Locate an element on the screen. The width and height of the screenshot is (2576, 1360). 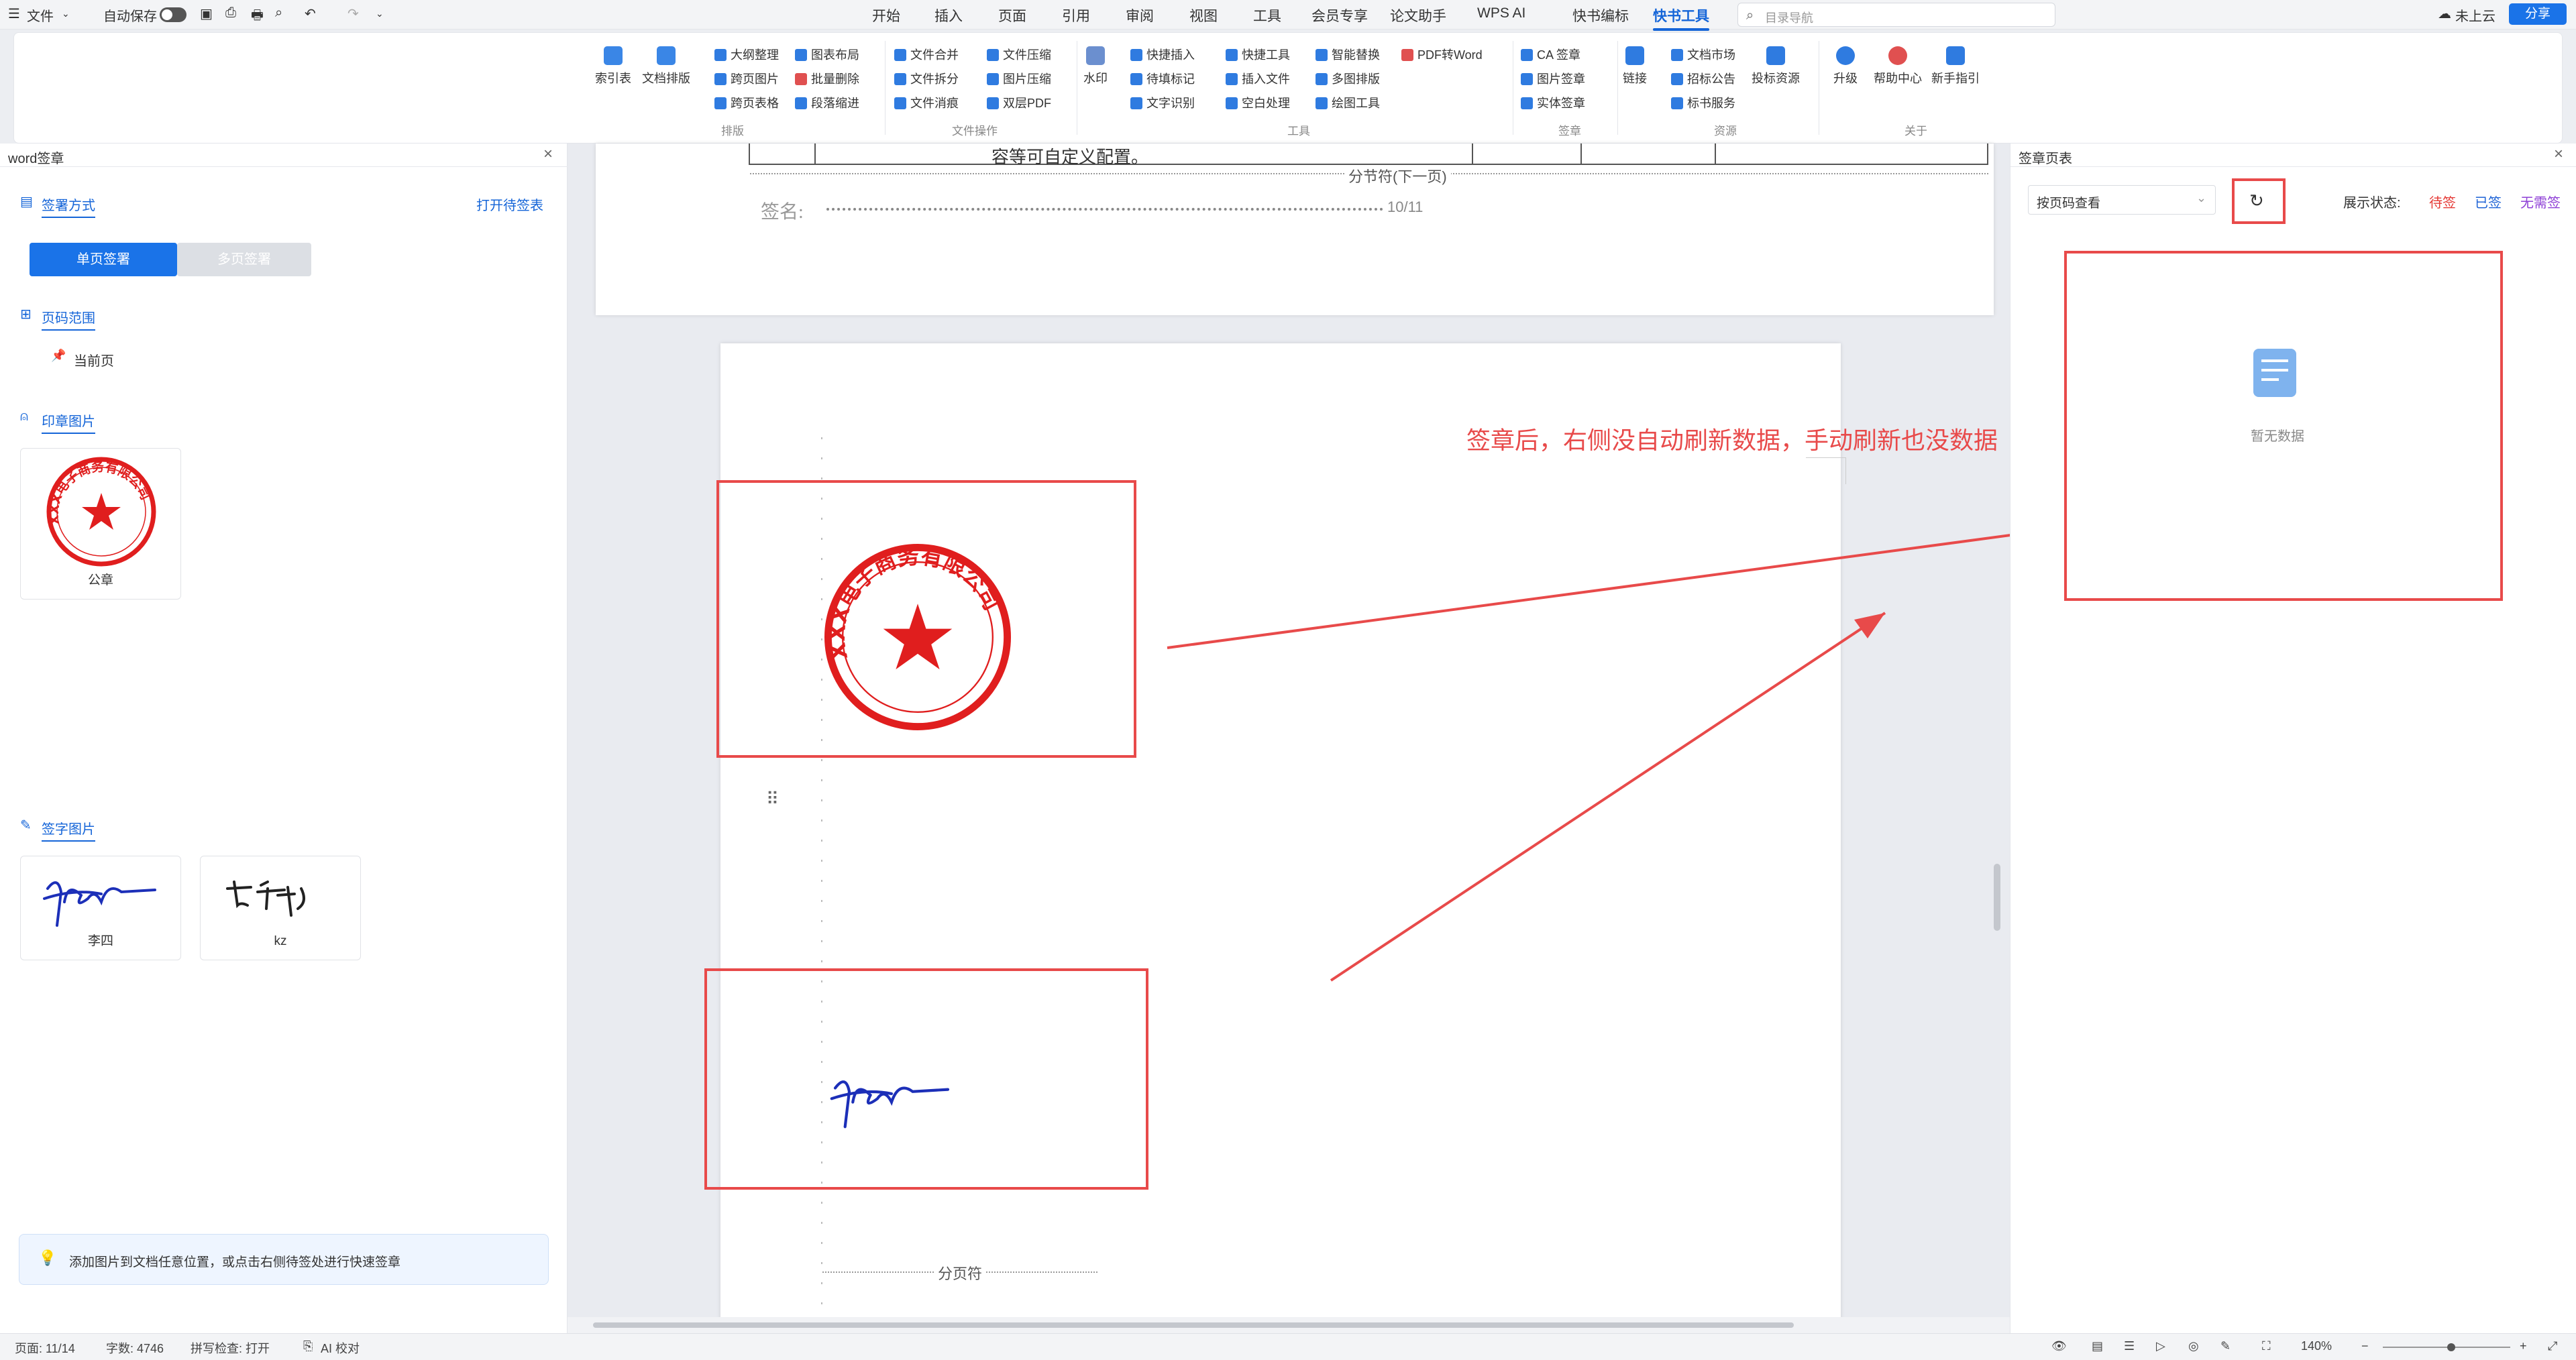
insert-file-button: 插入文件 is located at coordinates (1258, 79).